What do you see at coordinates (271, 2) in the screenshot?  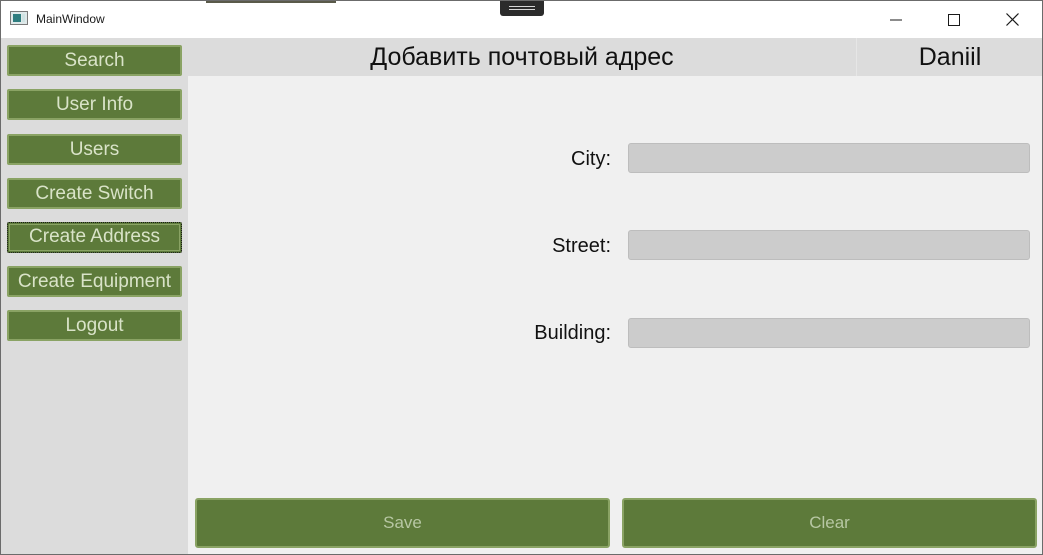 I see `title-bar-decoration` at bounding box center [271, 2].